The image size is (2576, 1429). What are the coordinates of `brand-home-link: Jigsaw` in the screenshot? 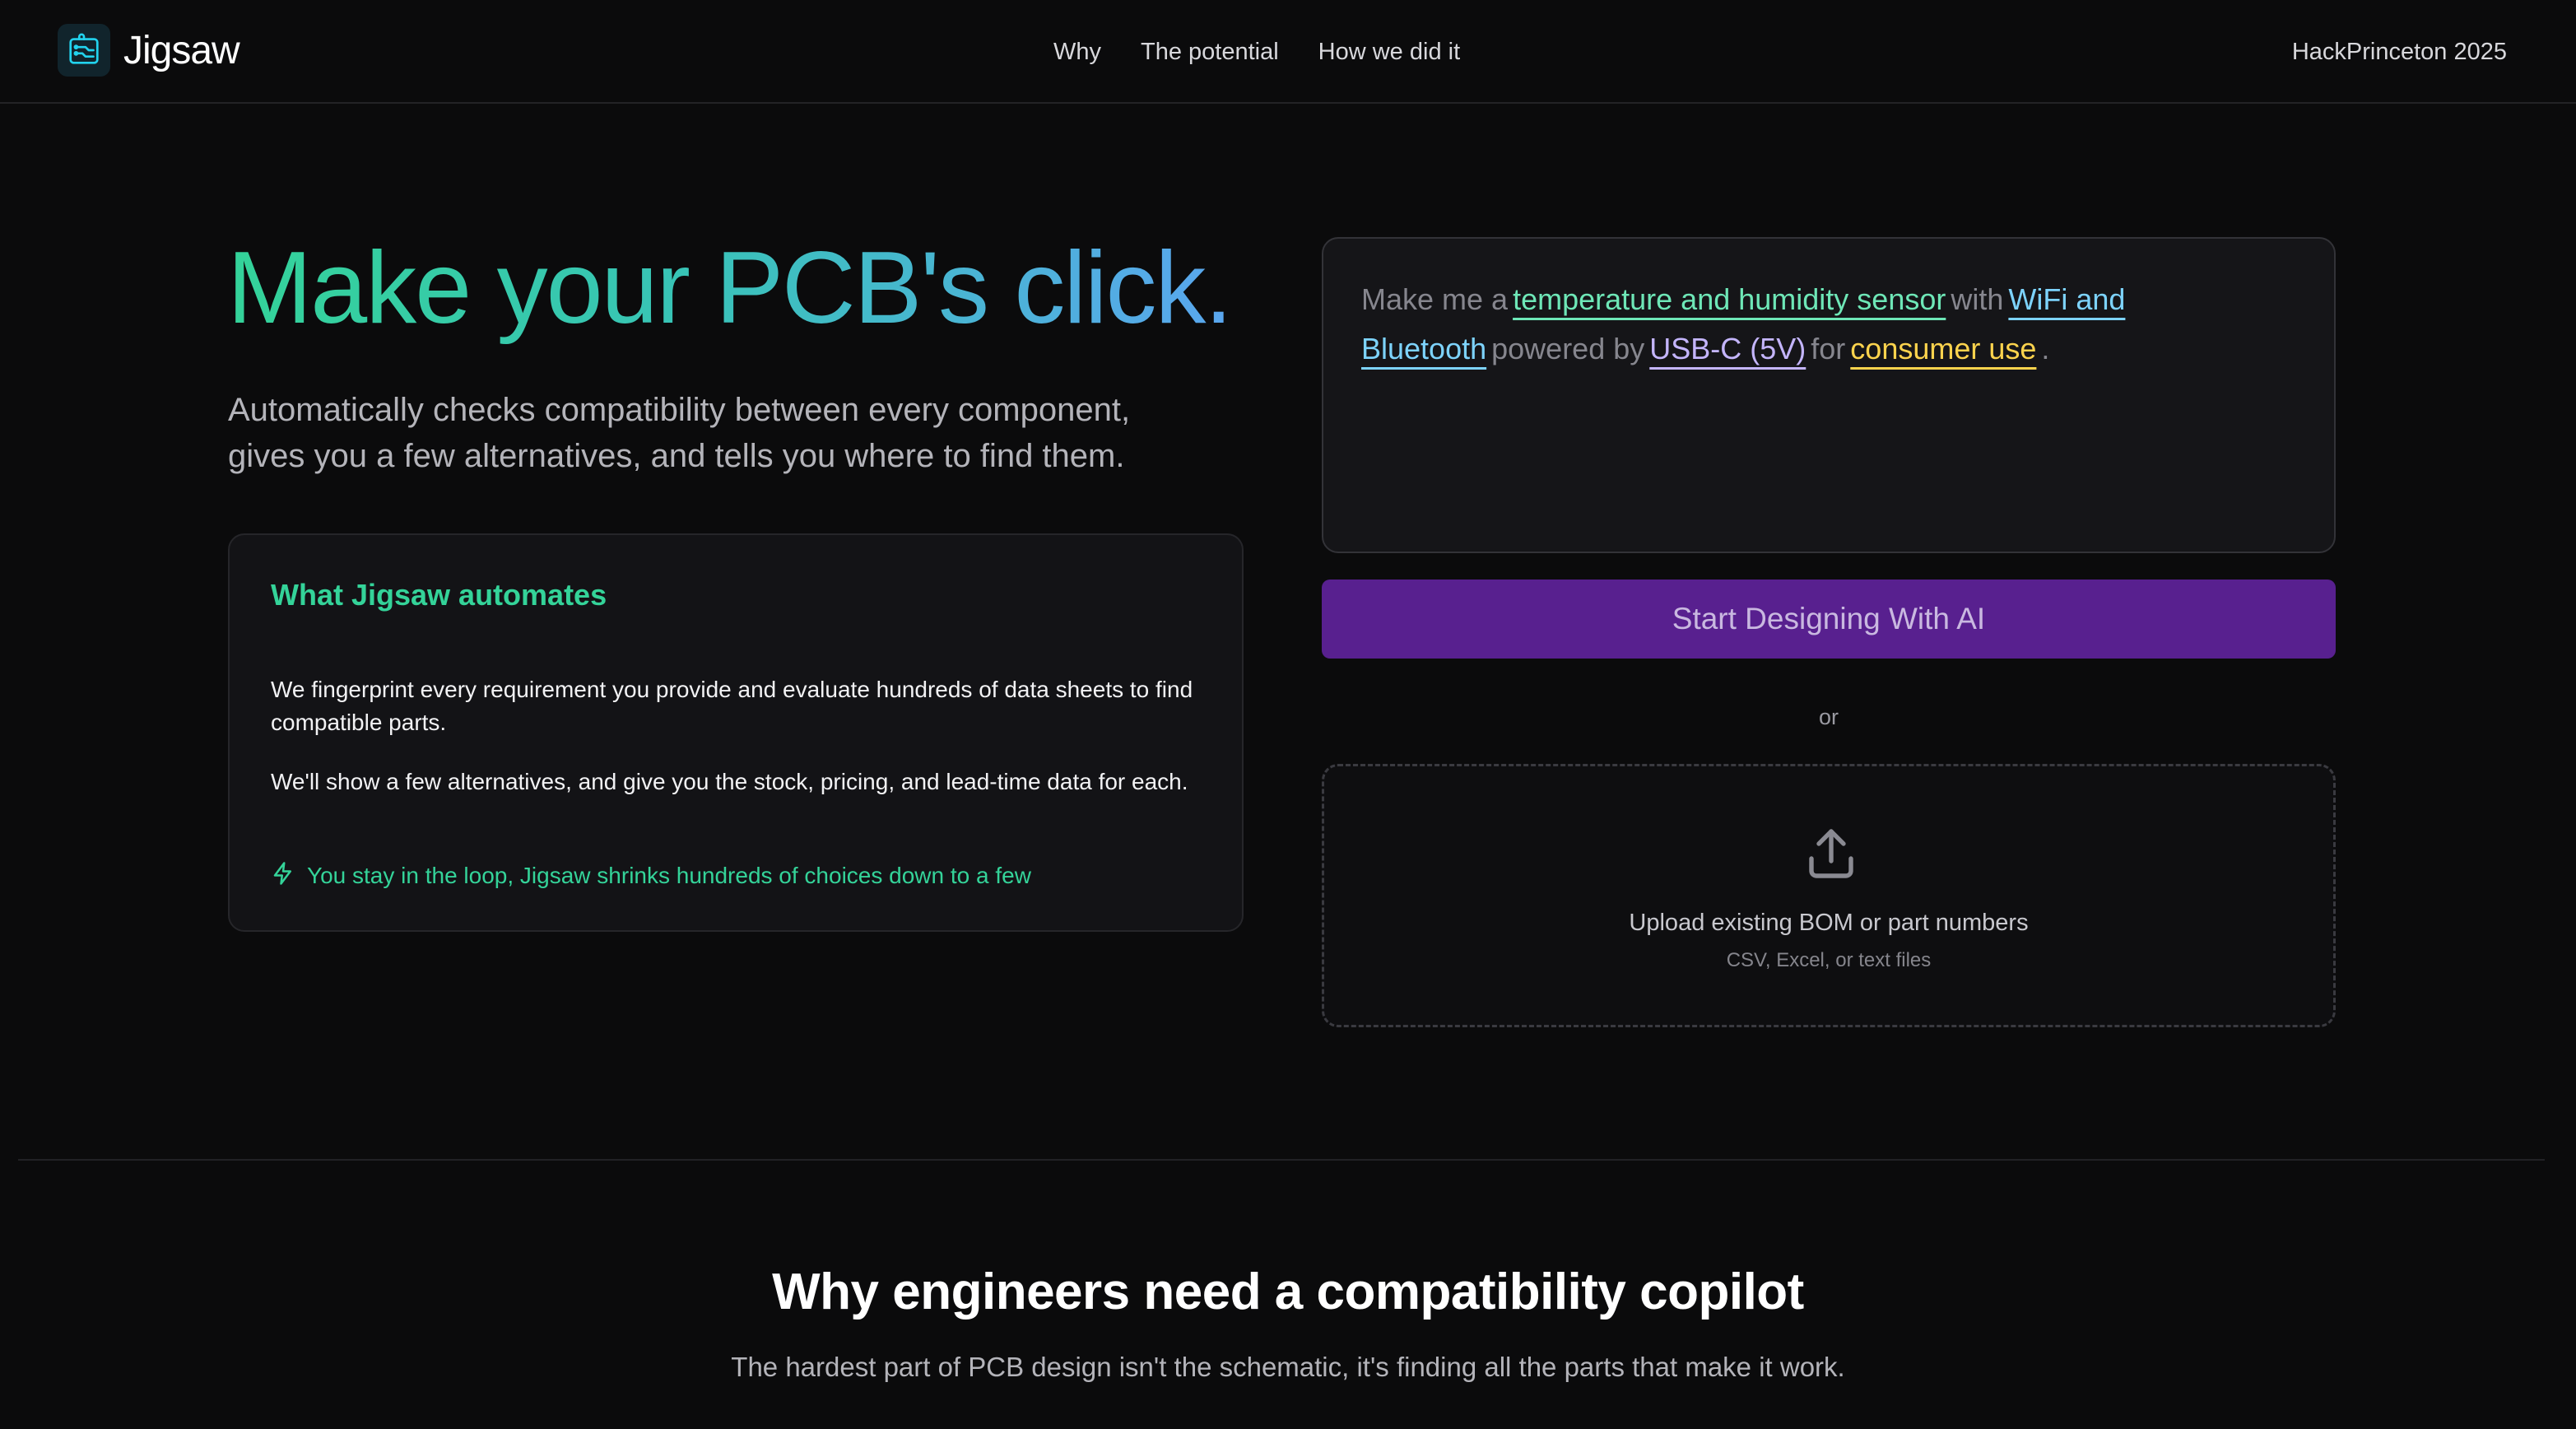 It's located at (149, 50).